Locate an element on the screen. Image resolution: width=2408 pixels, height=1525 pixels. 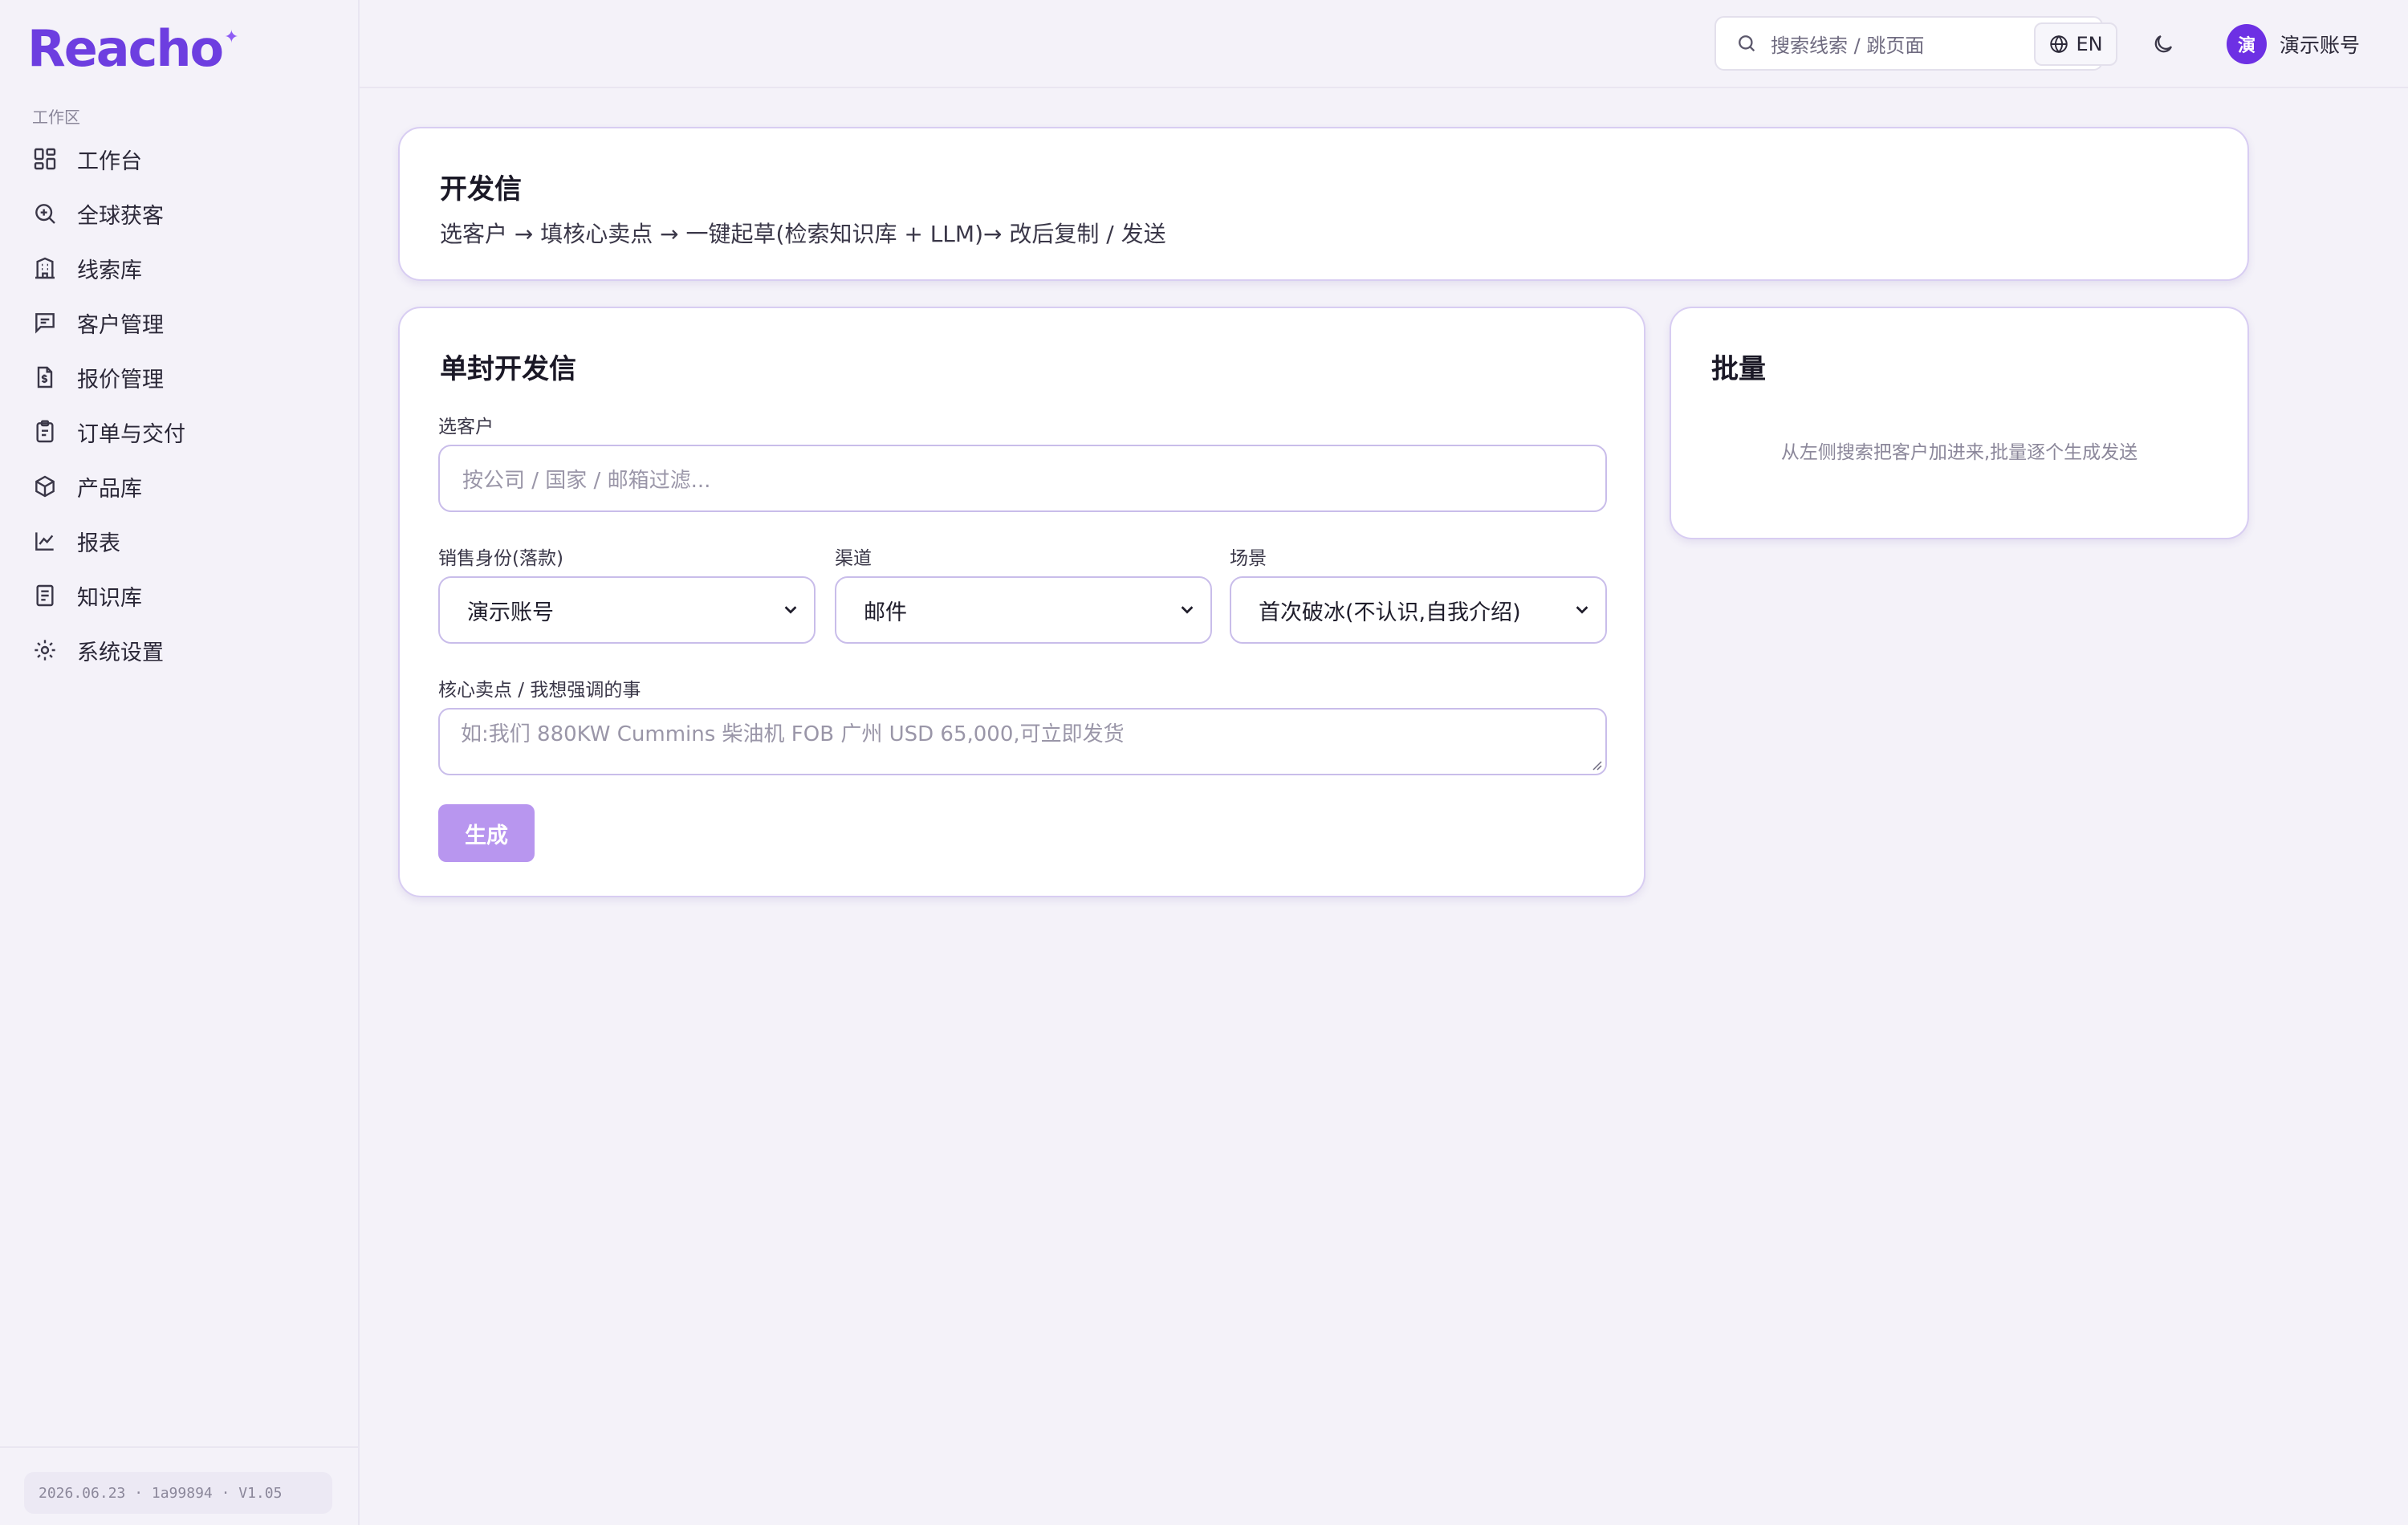
brand-name: Reacho is located at coordinates (125, 49).